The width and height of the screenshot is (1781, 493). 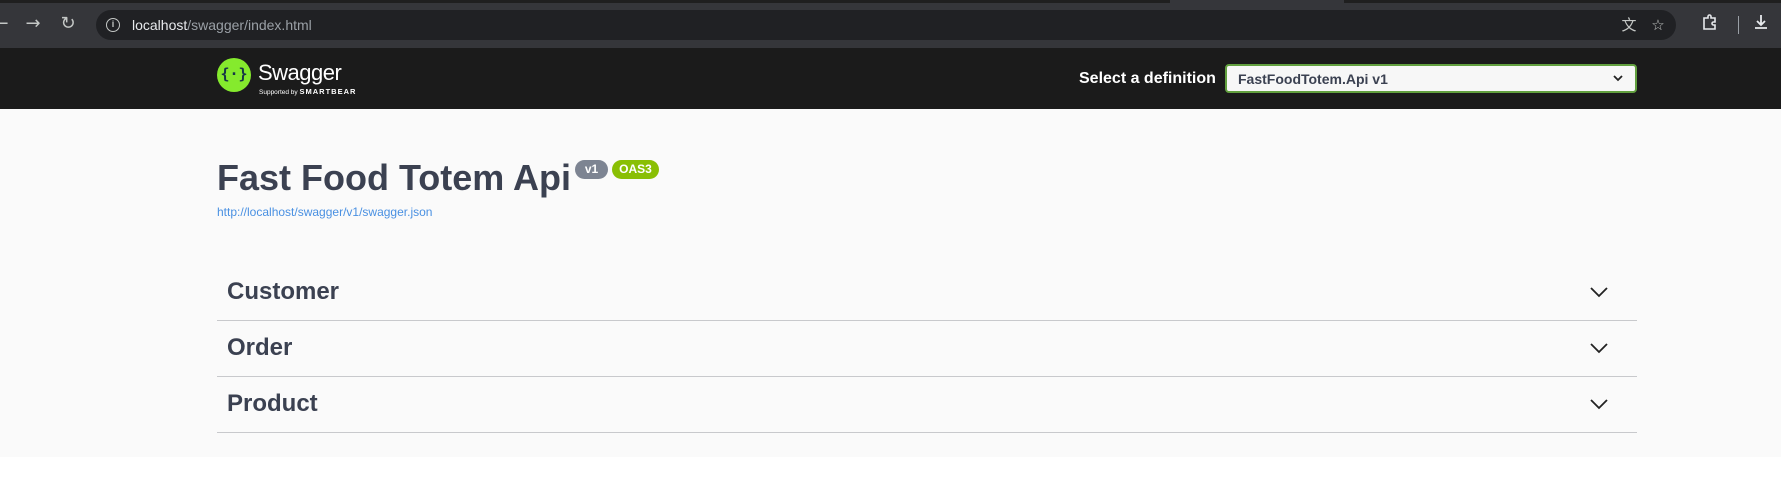 I want to click on translate-icon: 文, so click(x=1629, y=25).